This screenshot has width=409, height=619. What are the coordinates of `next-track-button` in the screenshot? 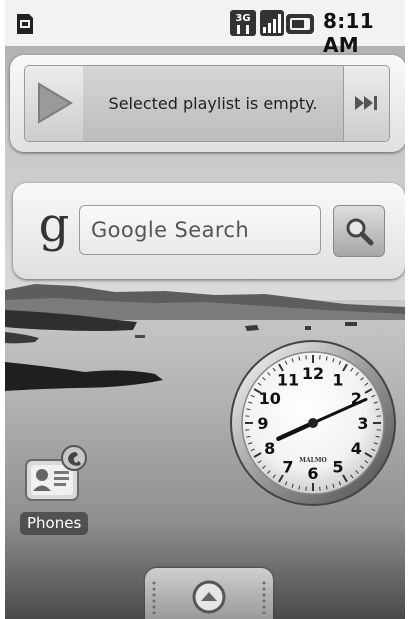 It's located at (366, 103).